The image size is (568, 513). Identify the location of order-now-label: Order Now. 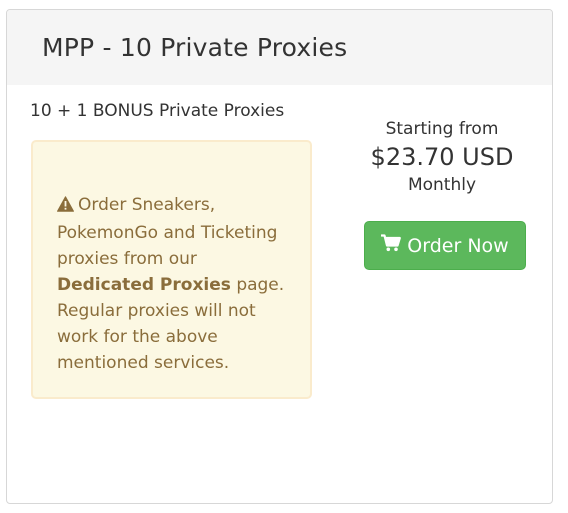
(458, 245).